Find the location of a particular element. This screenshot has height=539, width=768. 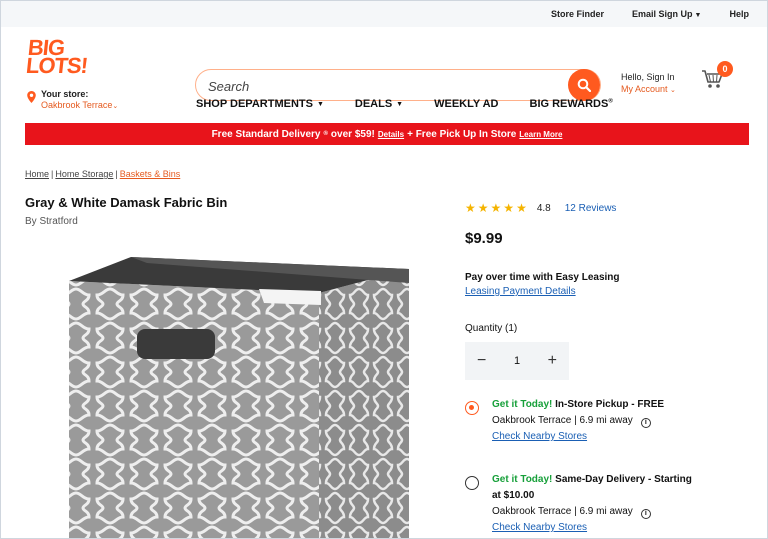

quantity-value: 1 is located at coordinates (517, 361).